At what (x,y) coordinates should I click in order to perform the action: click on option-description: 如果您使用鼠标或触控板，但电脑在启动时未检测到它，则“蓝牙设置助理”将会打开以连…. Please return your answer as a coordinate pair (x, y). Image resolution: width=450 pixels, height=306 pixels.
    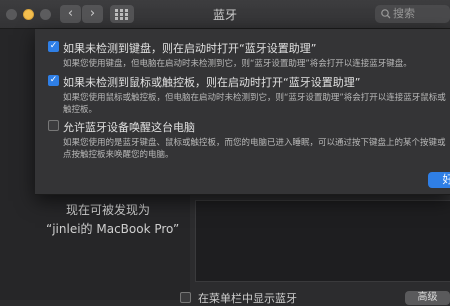
    Looking at the image, I should click on (254, 104).